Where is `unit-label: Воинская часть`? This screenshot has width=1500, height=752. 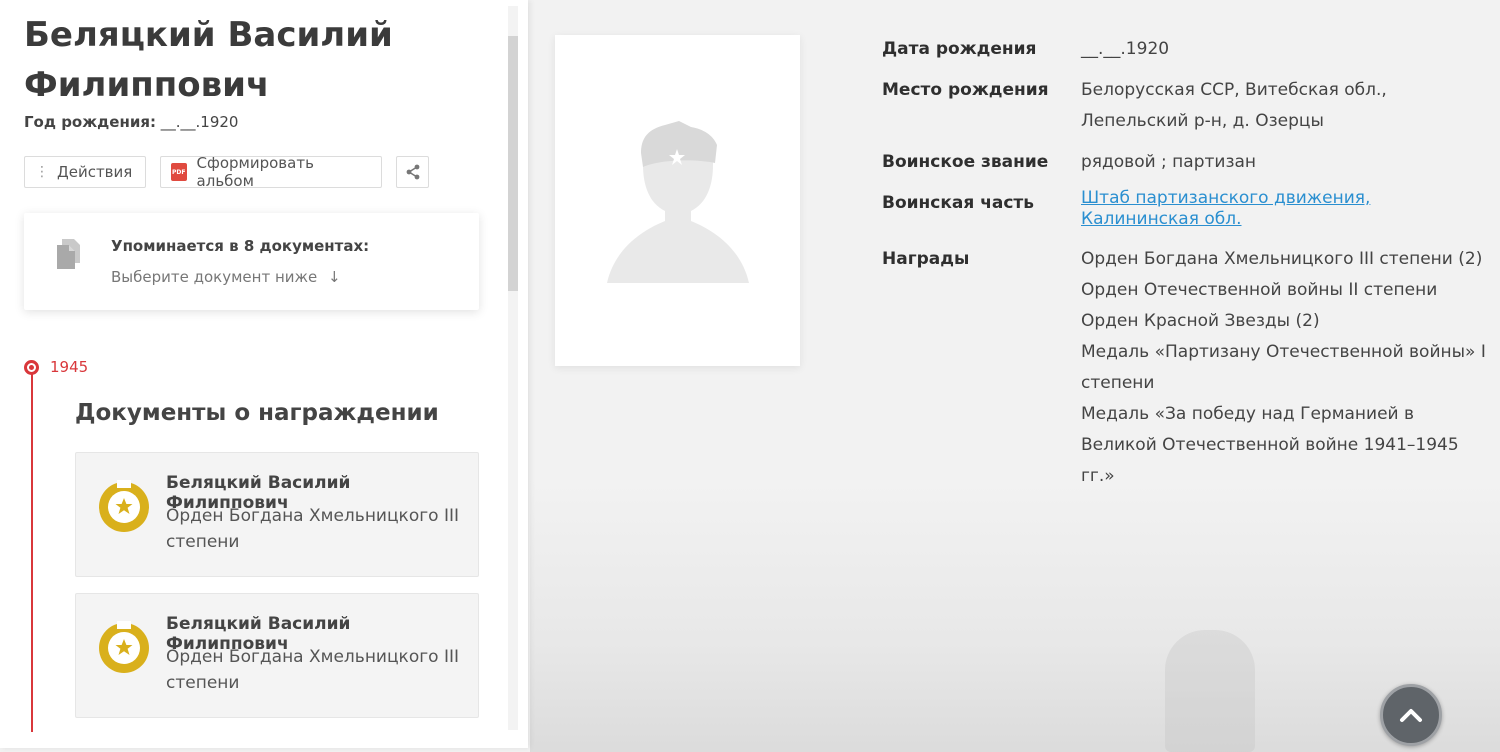 unit-label: Воинская часть is located at coordinates (958, 203).